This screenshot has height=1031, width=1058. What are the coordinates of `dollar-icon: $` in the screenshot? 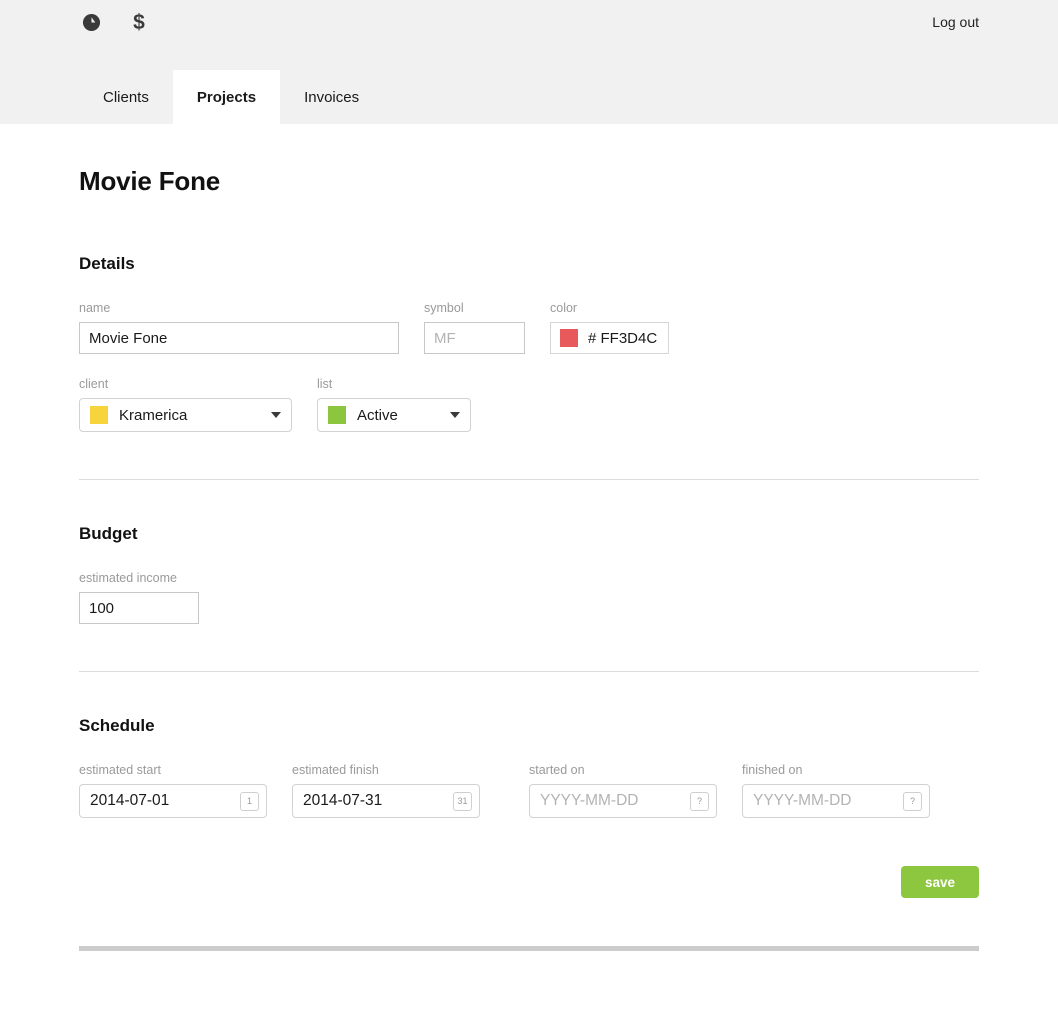 It's located at (139, 22).